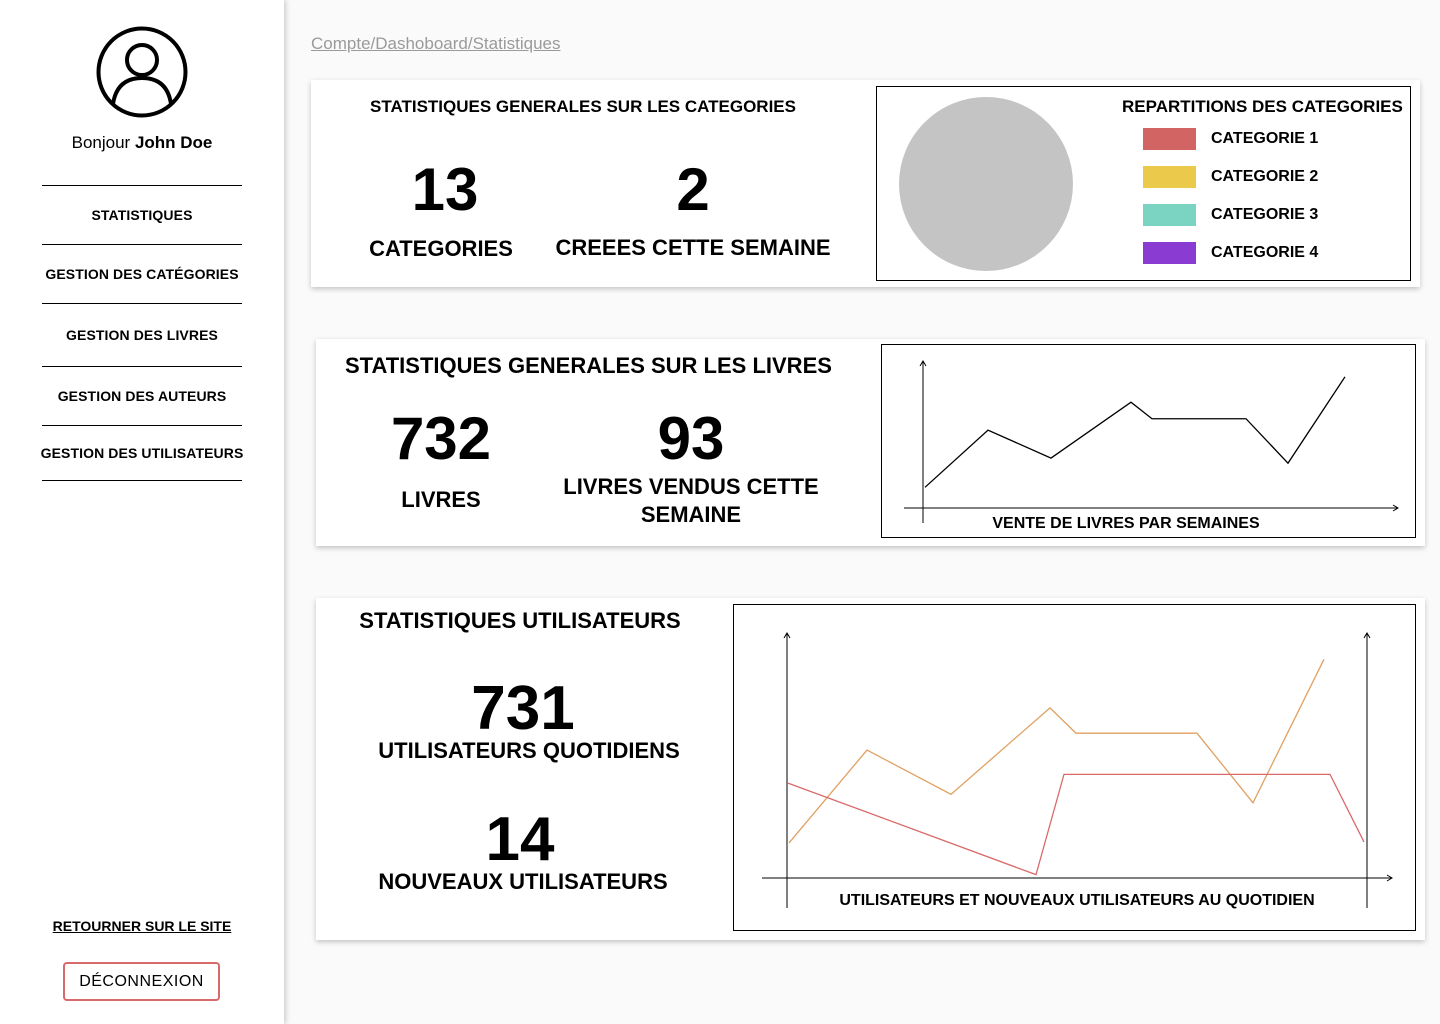 The width and height of the screenshot is (1440, 1024). Describe the element at coordinates (523, 881) in the screenshot. I see `new-users-label: NOUVEAUX UTILISATEURS` at that location.